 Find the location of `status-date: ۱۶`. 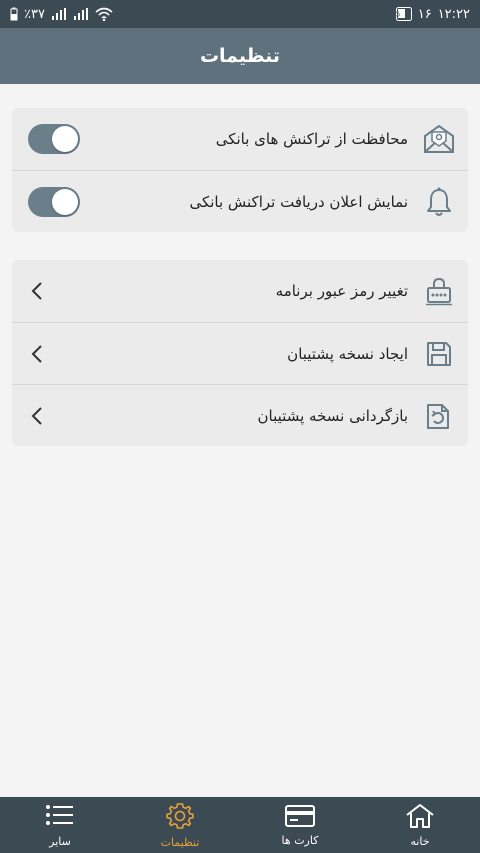

status-date: ۱۶ is located at coordinates (424, 14).